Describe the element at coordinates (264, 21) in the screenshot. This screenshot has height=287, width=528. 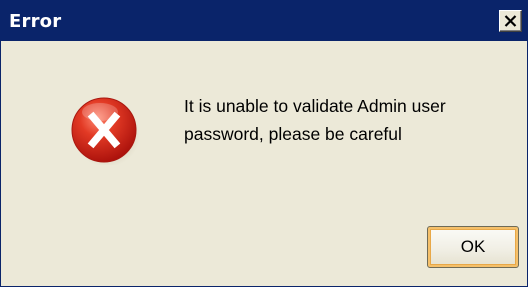
I see `title-bar: Error` at that location.